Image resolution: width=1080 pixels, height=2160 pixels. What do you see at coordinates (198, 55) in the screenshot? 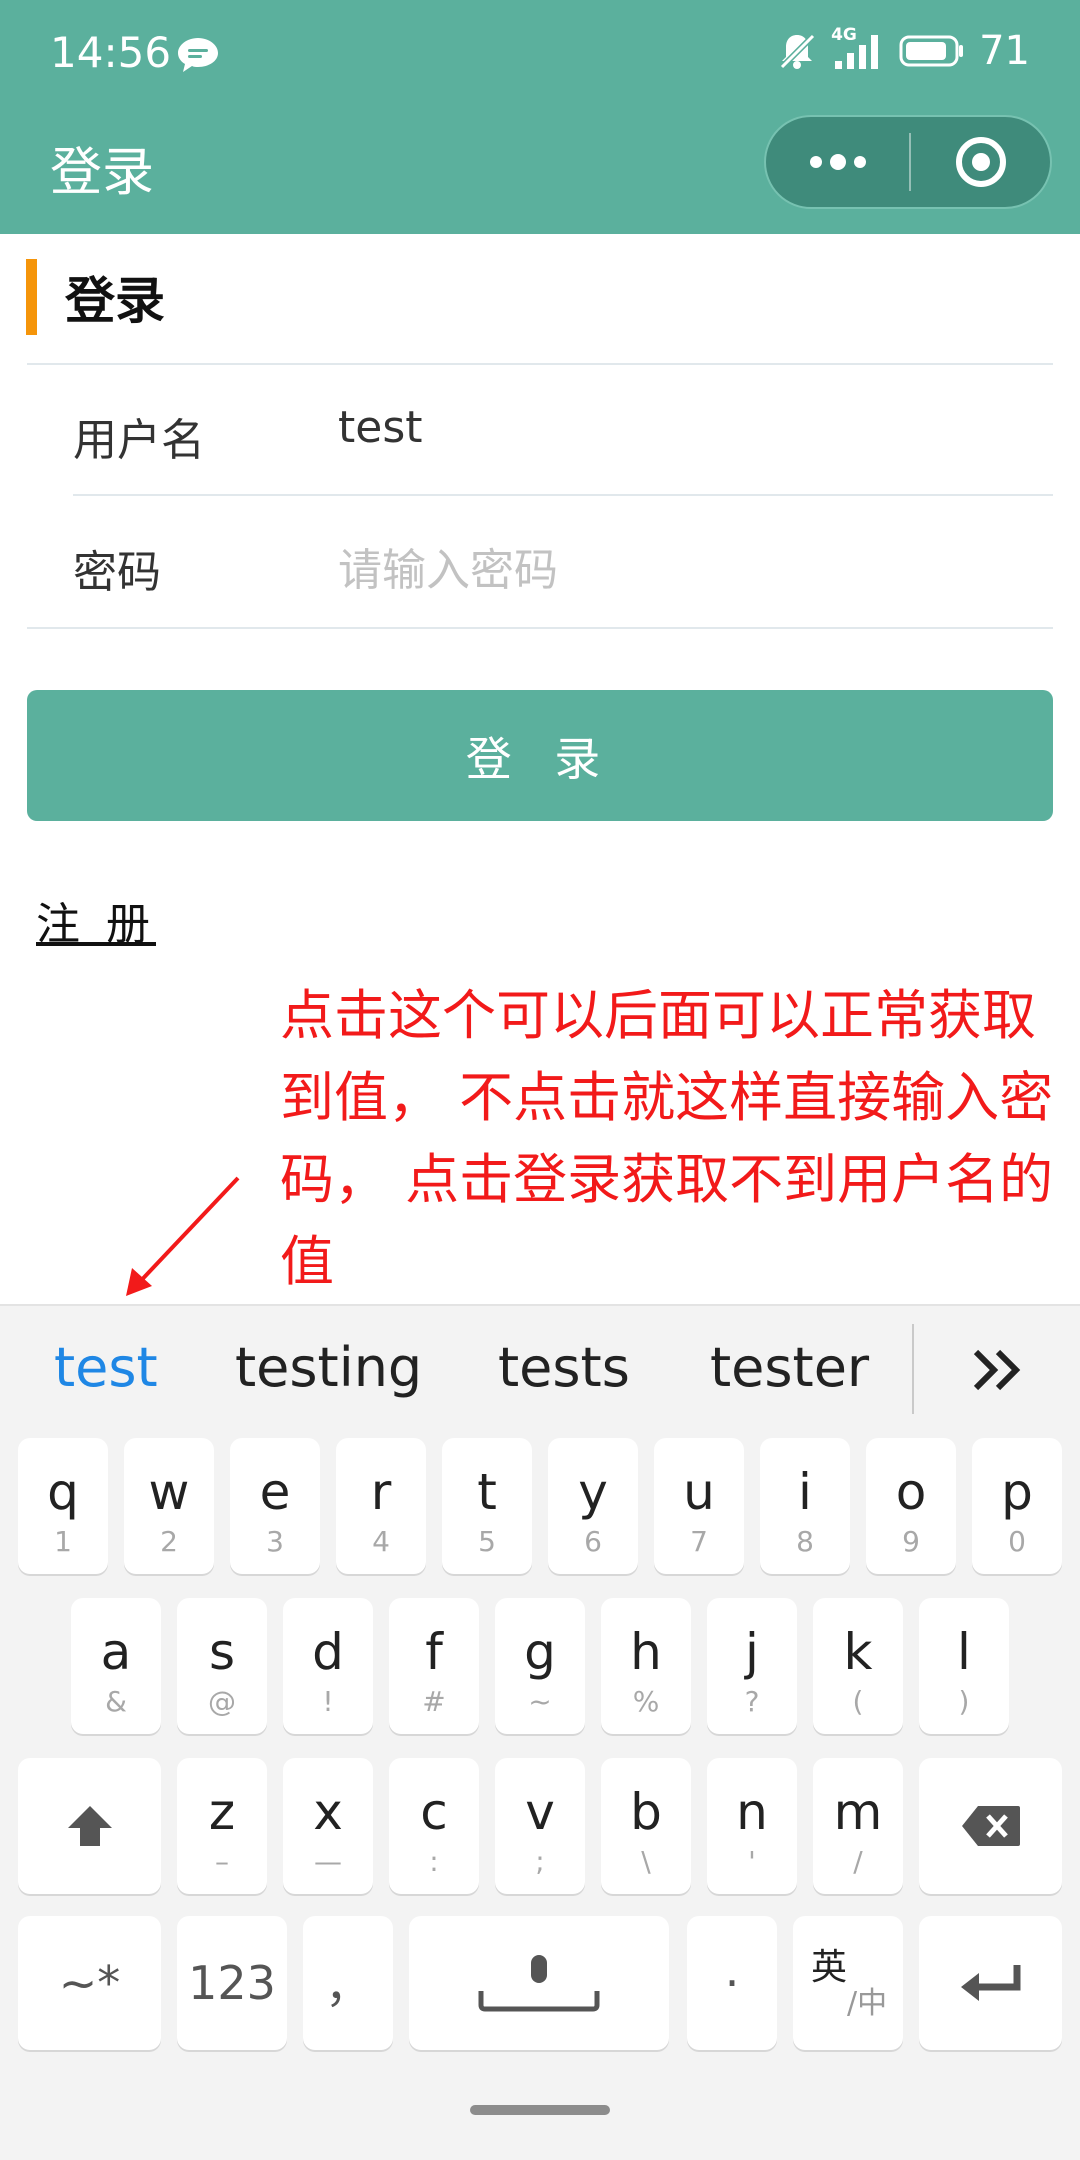
I see `message-icon` at bounding box center [198, 55].